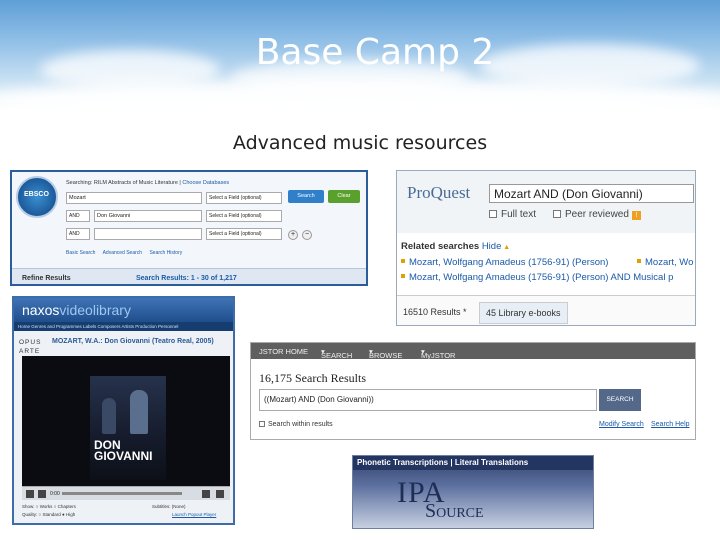 The width and height of the screenshot is (720, 540). Describe the element at coordinates (293, 235) in the screenshot. I see `add-row-icon: +` at that location.